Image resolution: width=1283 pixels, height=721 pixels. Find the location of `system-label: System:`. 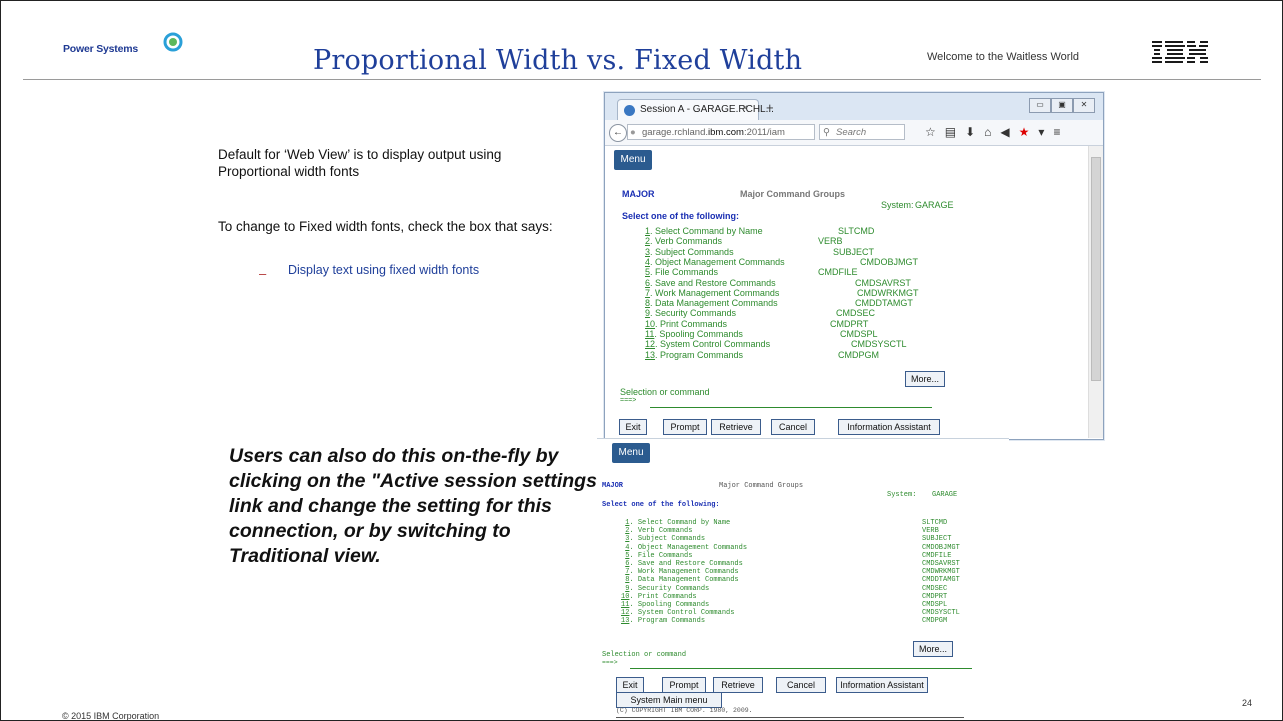

system-label: System: is located at coordinates (897, 205).